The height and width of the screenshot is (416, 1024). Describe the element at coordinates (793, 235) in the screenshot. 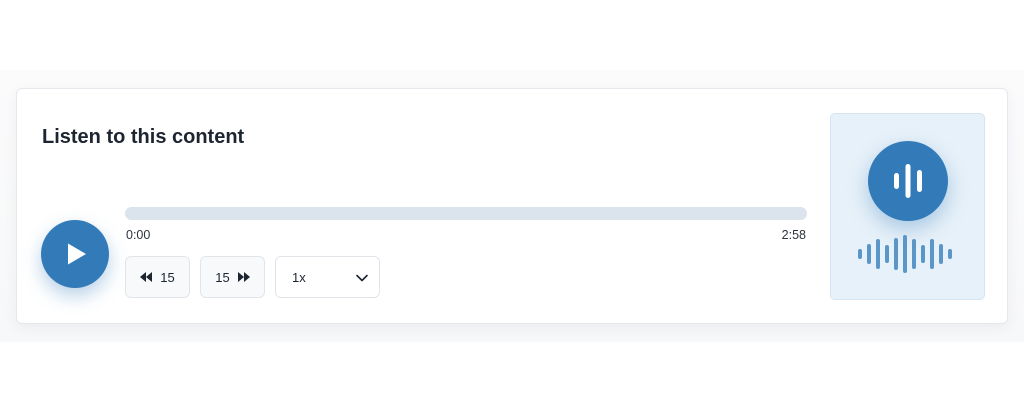

I see `total-time: 2:58` at that location.